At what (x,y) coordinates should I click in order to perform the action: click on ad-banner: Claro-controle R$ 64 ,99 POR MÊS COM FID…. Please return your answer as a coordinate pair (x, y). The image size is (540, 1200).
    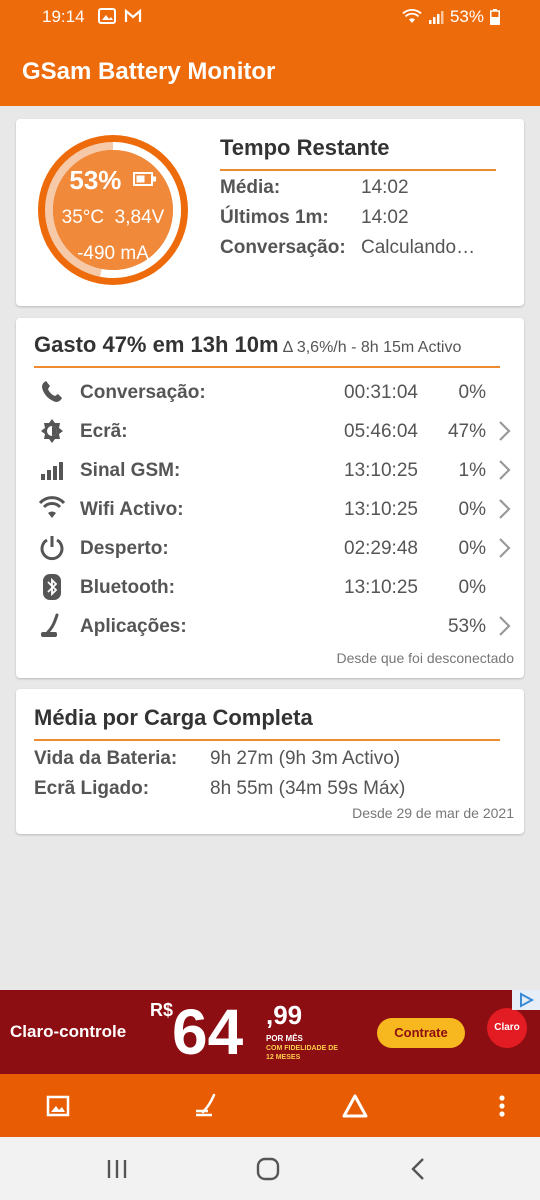
    Looking at the image, I should click on (270, 1032).